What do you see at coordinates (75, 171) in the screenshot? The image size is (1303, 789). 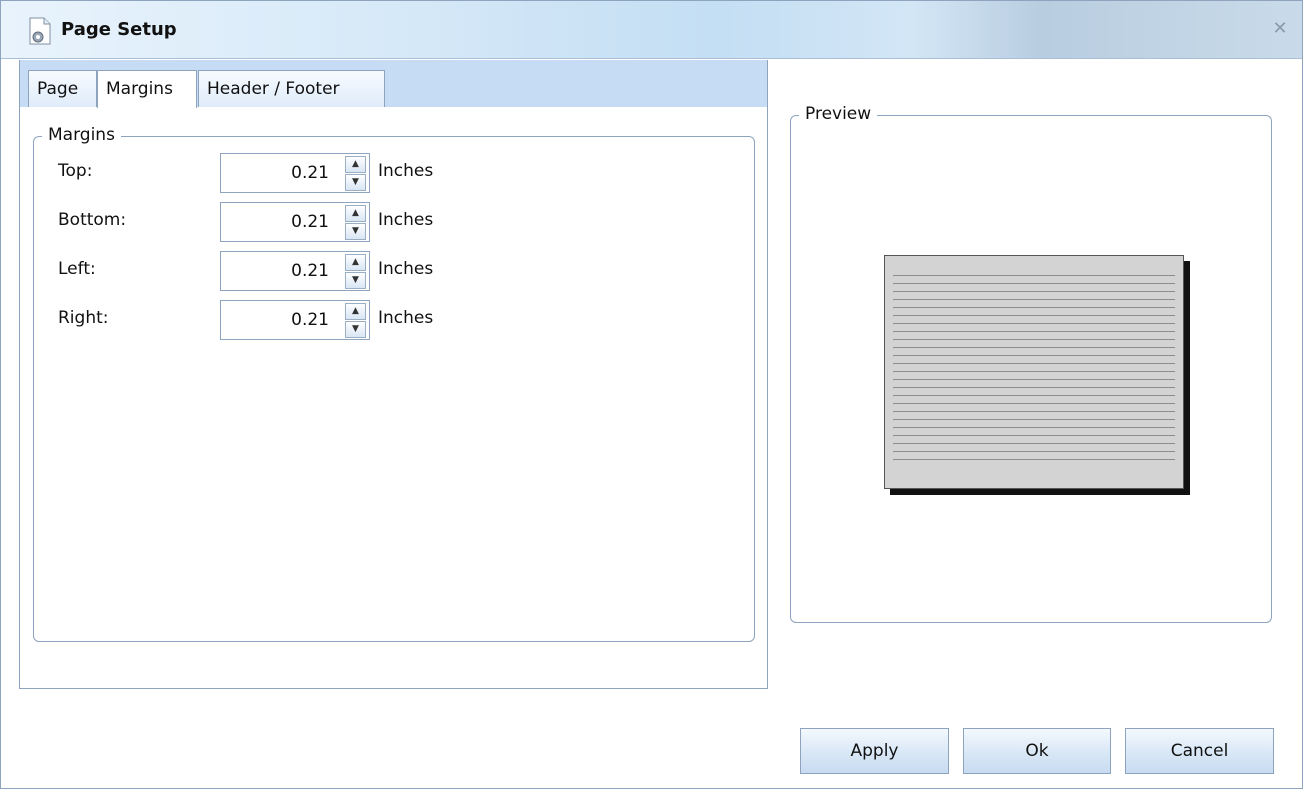 I see `top-margin-label: Top:` at bounding box center [75, 171].